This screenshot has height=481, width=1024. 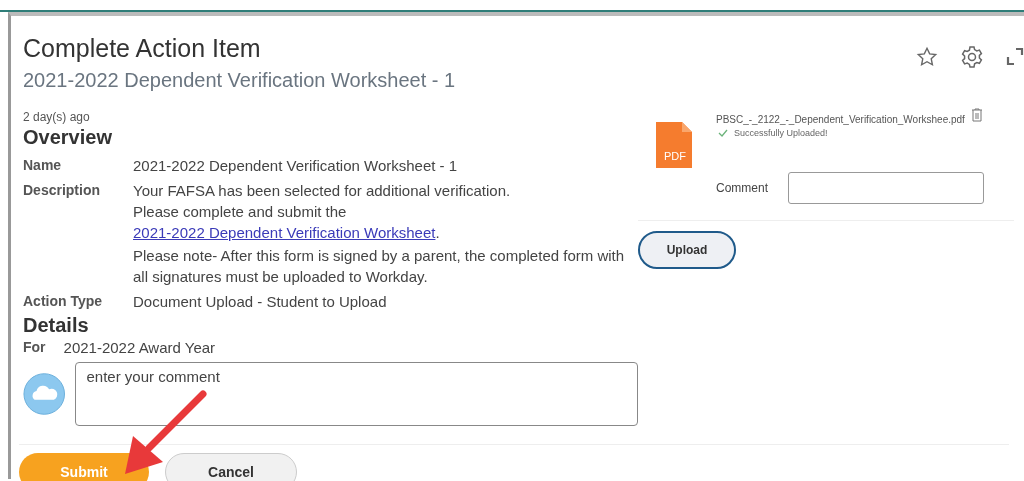 What do you see at coordinates (723, 133) in the screenshot?
I see `check-icon` at bounding box center [723, 133].